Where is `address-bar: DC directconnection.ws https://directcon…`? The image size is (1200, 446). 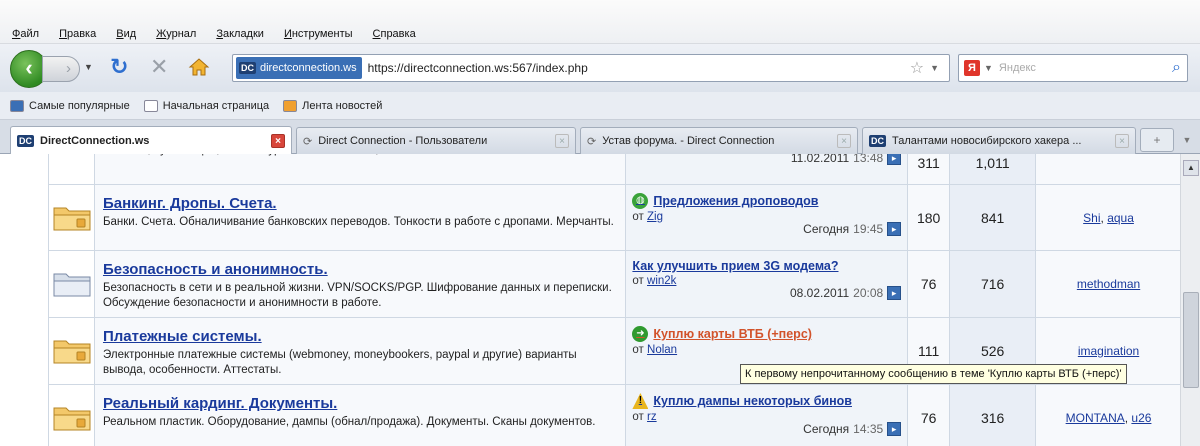 address-bar: DC directconnection.ws https://directcon… is located at coordinates (591, 68).